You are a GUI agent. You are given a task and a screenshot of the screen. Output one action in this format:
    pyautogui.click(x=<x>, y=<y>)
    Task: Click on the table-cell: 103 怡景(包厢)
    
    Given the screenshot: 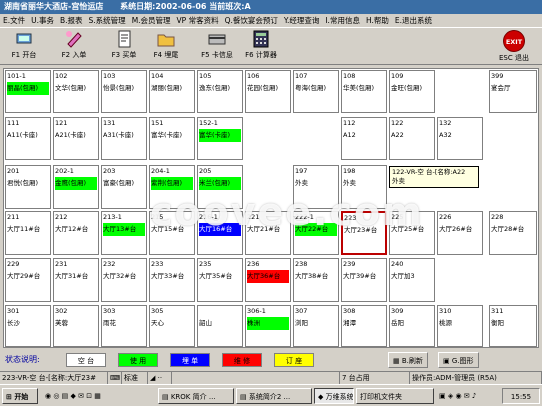 What is the action you would take?
    pyautogui.click(x=124, y=91)
    